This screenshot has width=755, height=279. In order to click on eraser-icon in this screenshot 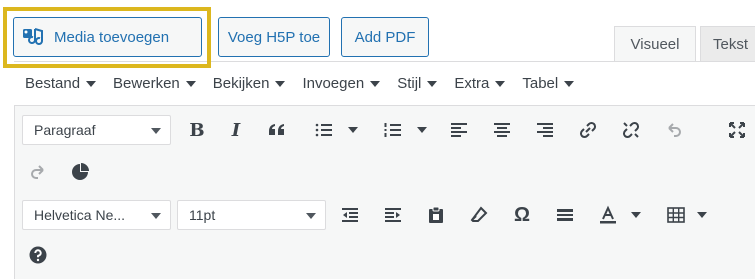, I will do `click(479, 214)`.